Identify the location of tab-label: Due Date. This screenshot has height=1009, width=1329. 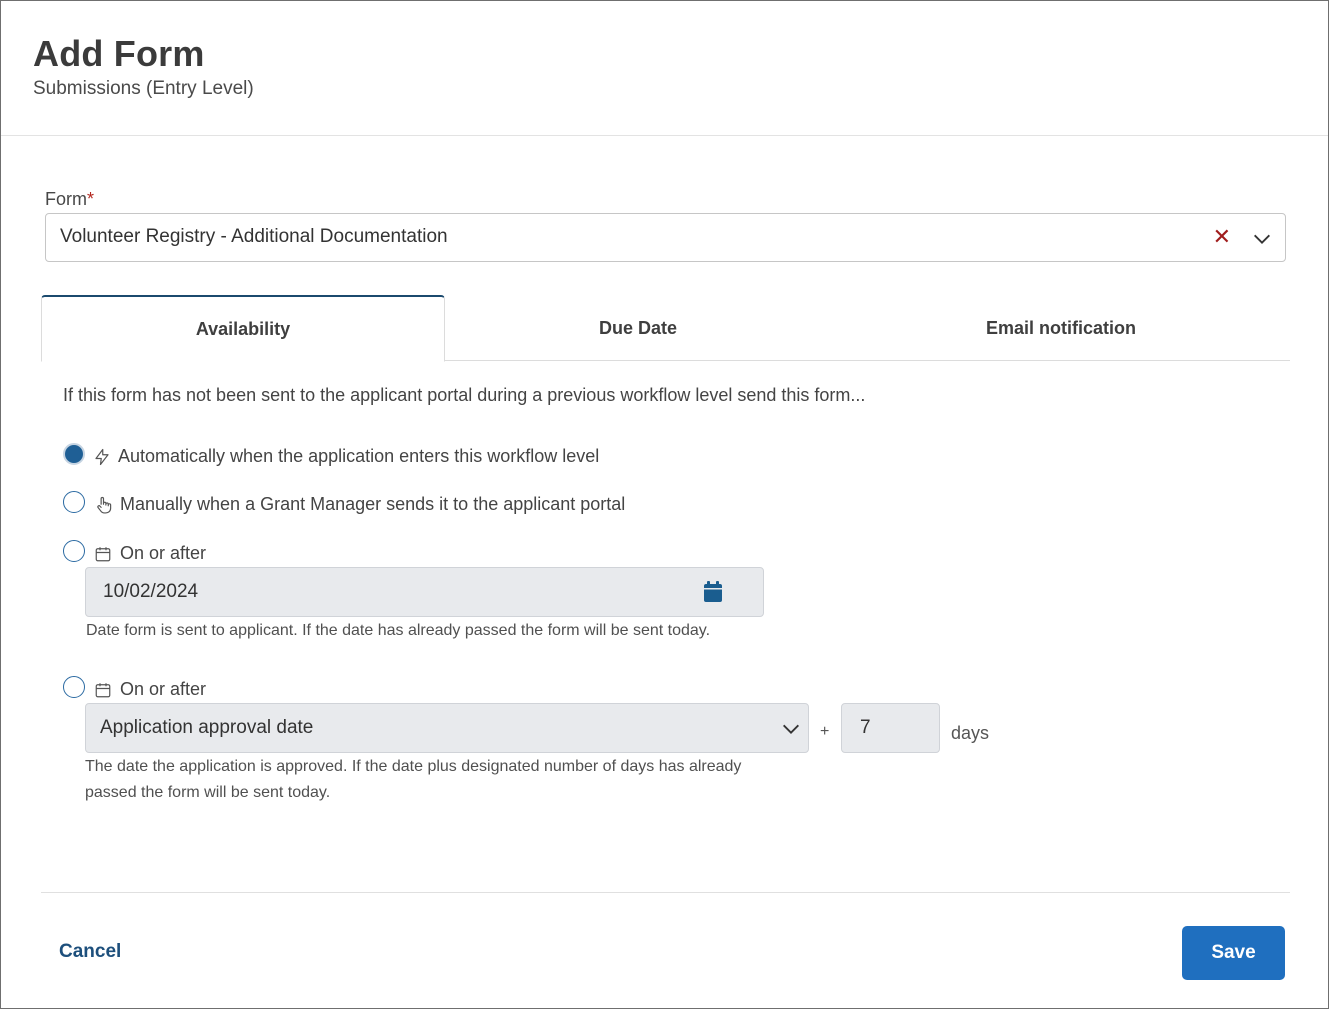
(638, 327).